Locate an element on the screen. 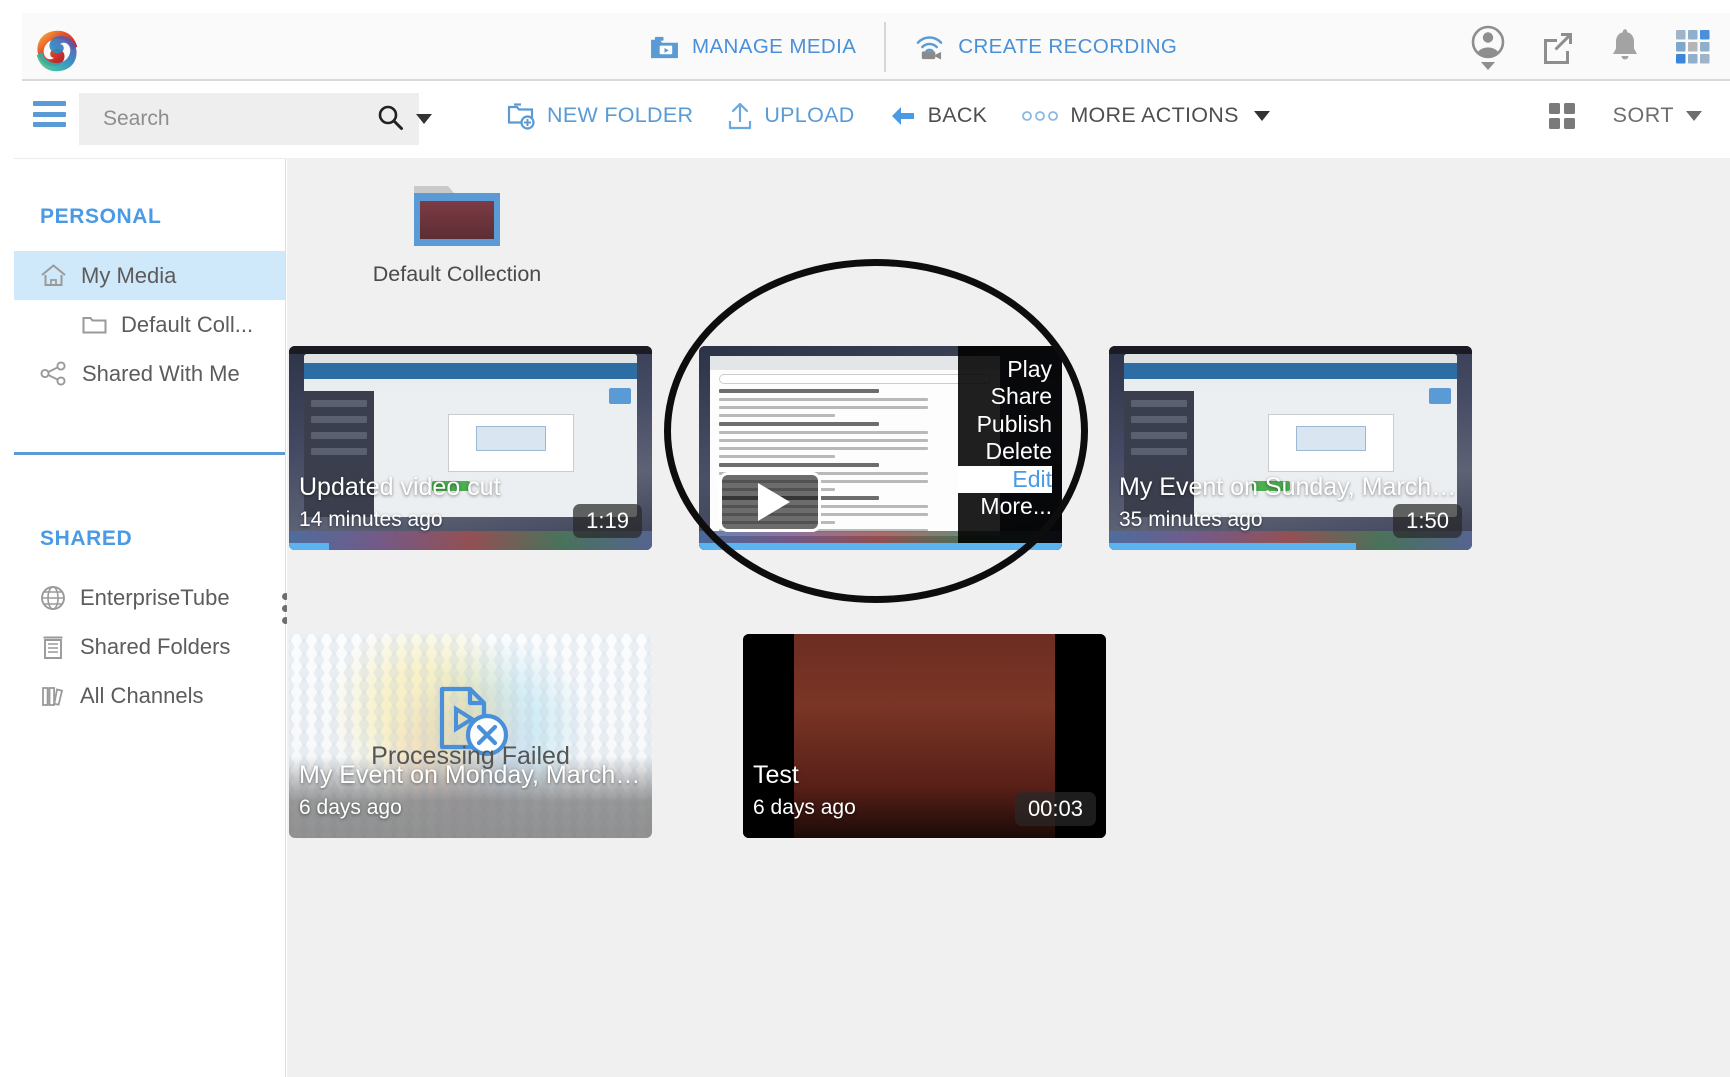  context-menu-item-play: Play is located at coordinates (1005, 369).